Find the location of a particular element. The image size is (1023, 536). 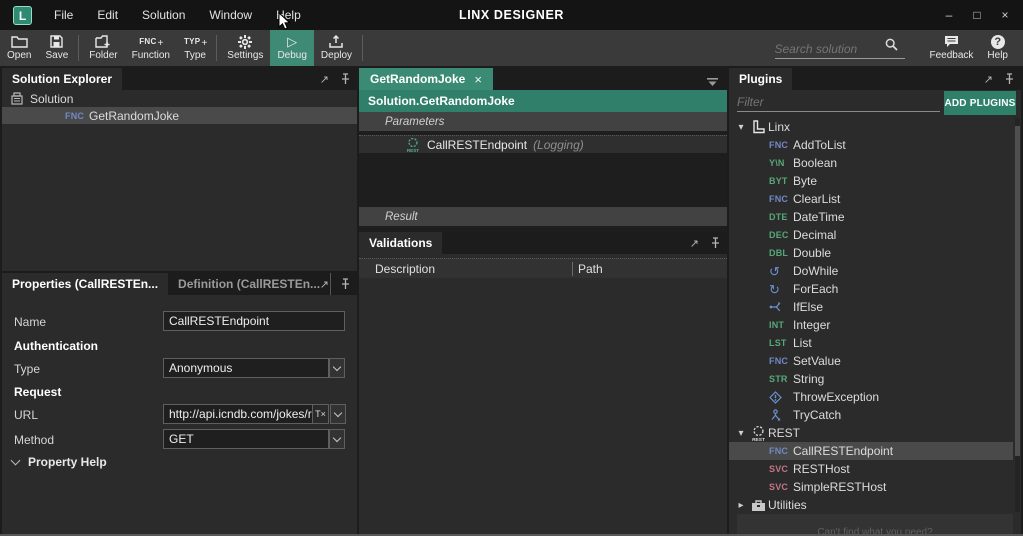

plugin-item-throwexception: ThrowException is located at coordinates (871, 397).